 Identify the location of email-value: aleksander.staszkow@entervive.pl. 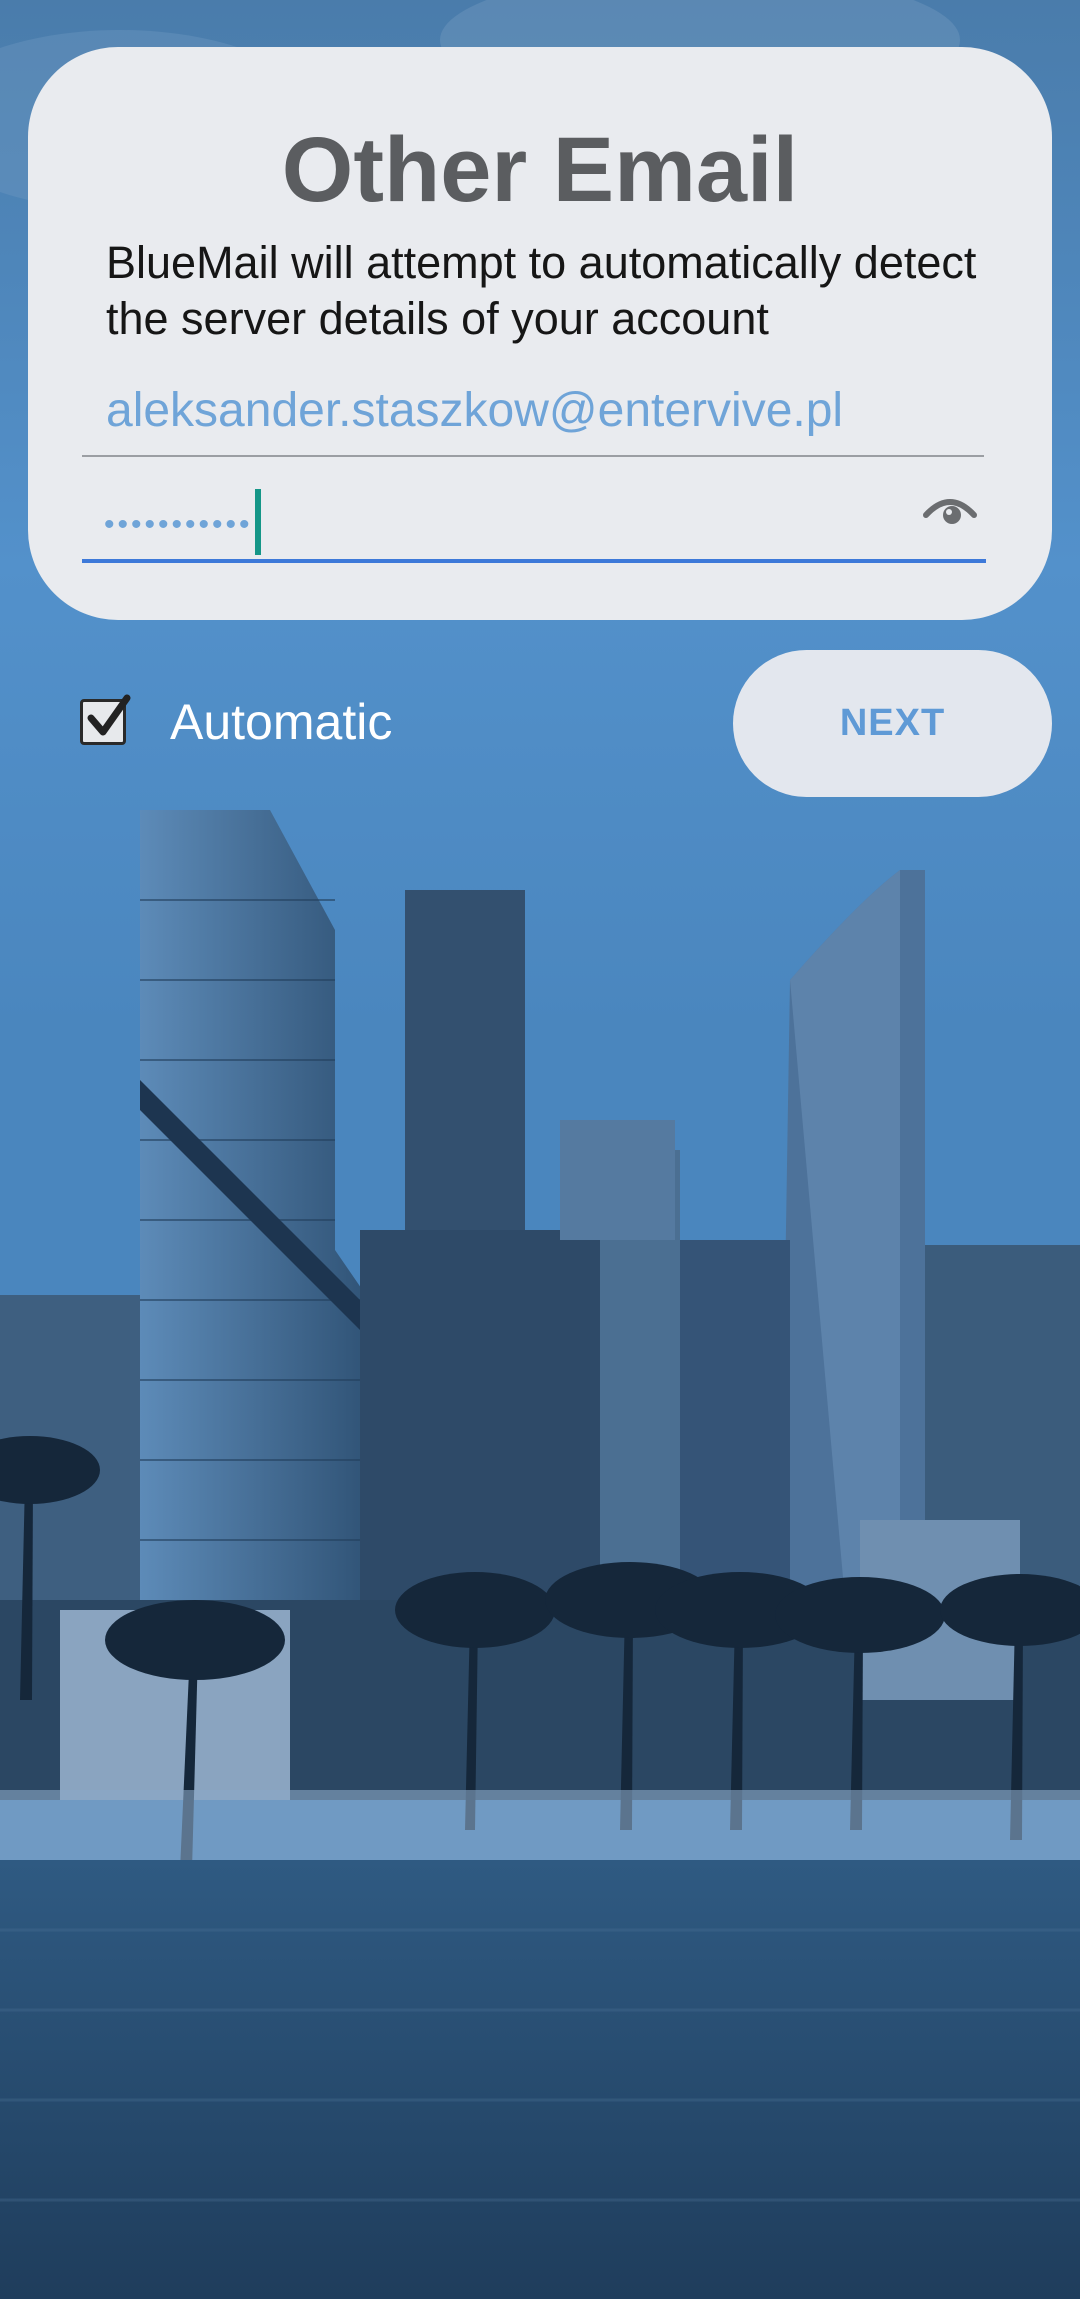
(474, 410).